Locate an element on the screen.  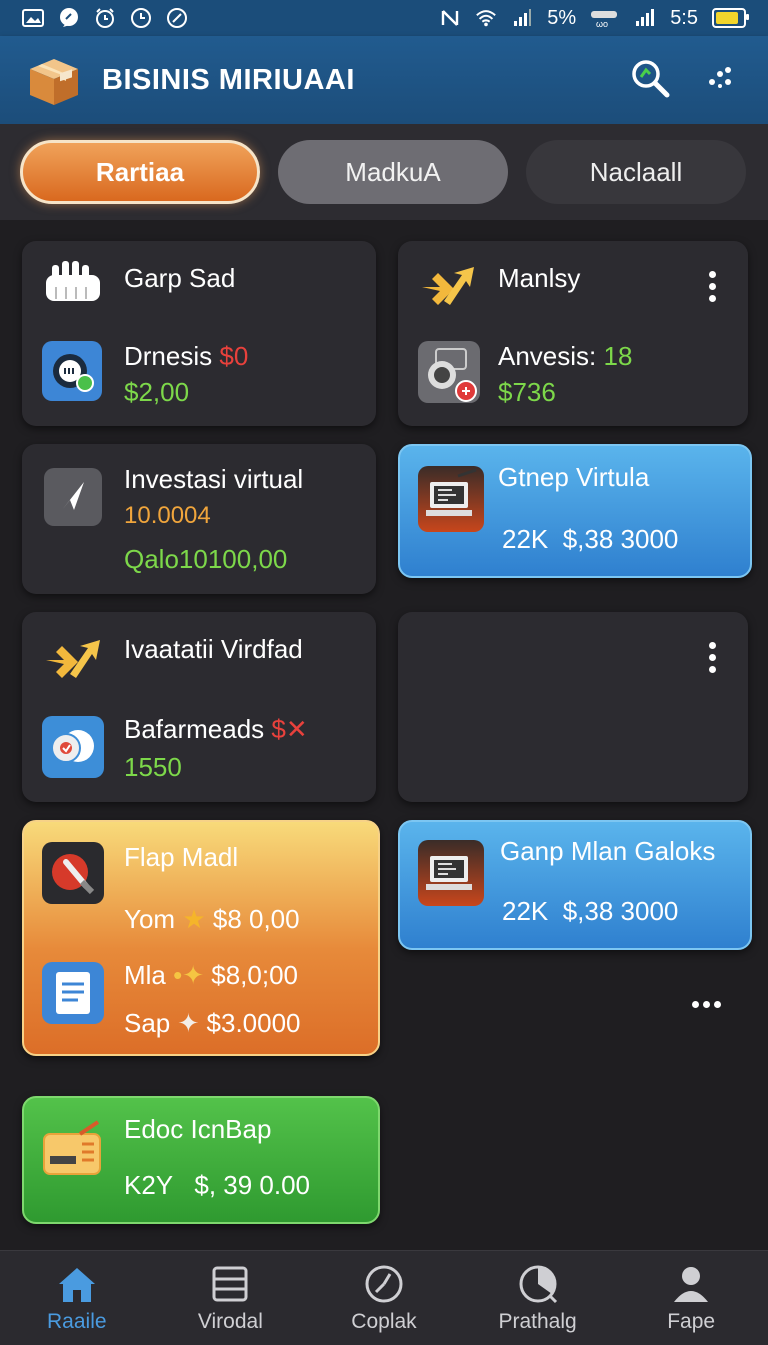
nav-item-coplak: Coplak is located at coordinates (384, 1298).